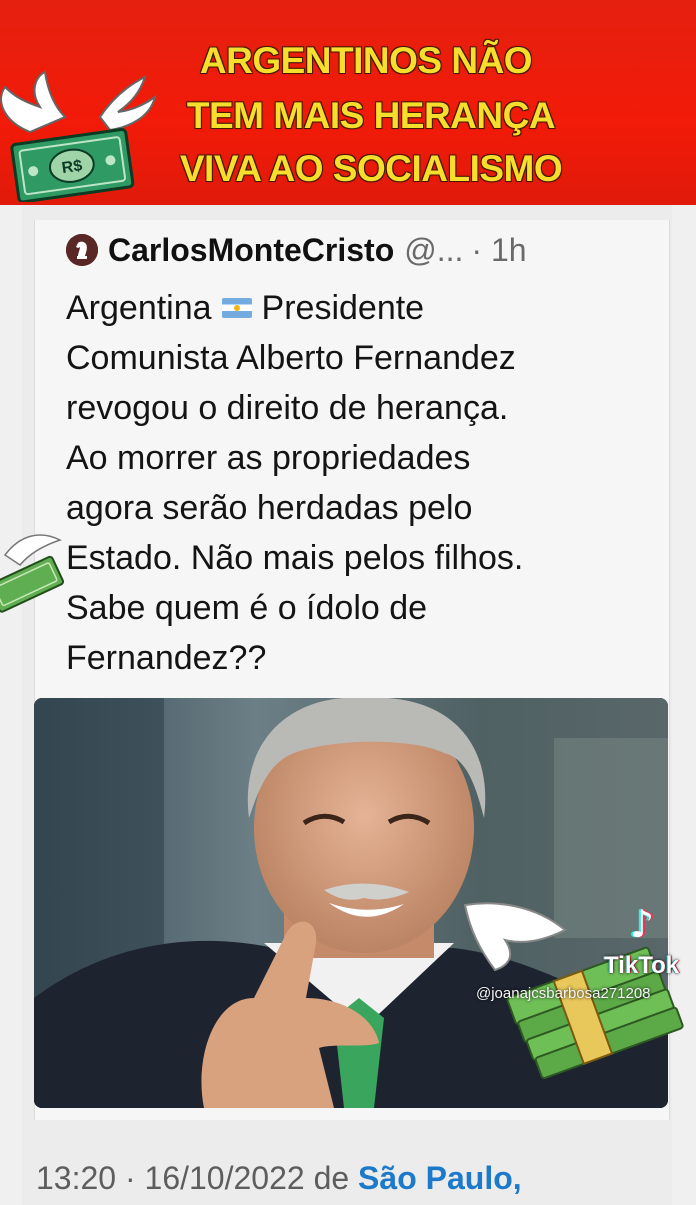 The image size is (696, 1205). Describe the element at coordinates (331, 1178) in the screenshot. I see `footer-from: de` at that location.